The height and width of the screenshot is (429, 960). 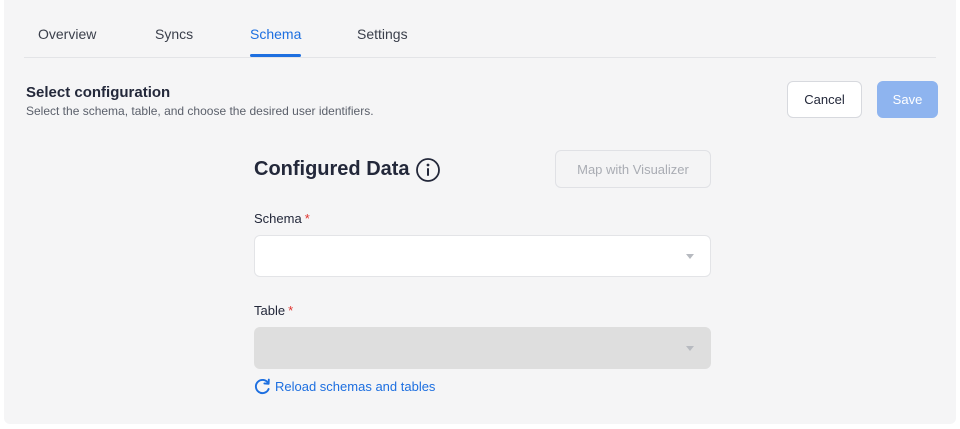 I want to click on cancel-button: Cancel, so click(x=824, y=99).